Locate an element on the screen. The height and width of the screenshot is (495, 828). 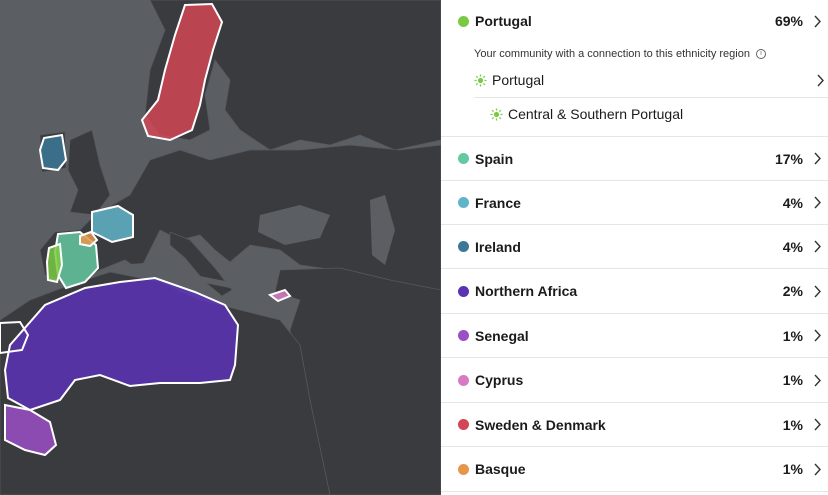
region-row-ireland: Ireland 4% is located at coordinates (634, 247).